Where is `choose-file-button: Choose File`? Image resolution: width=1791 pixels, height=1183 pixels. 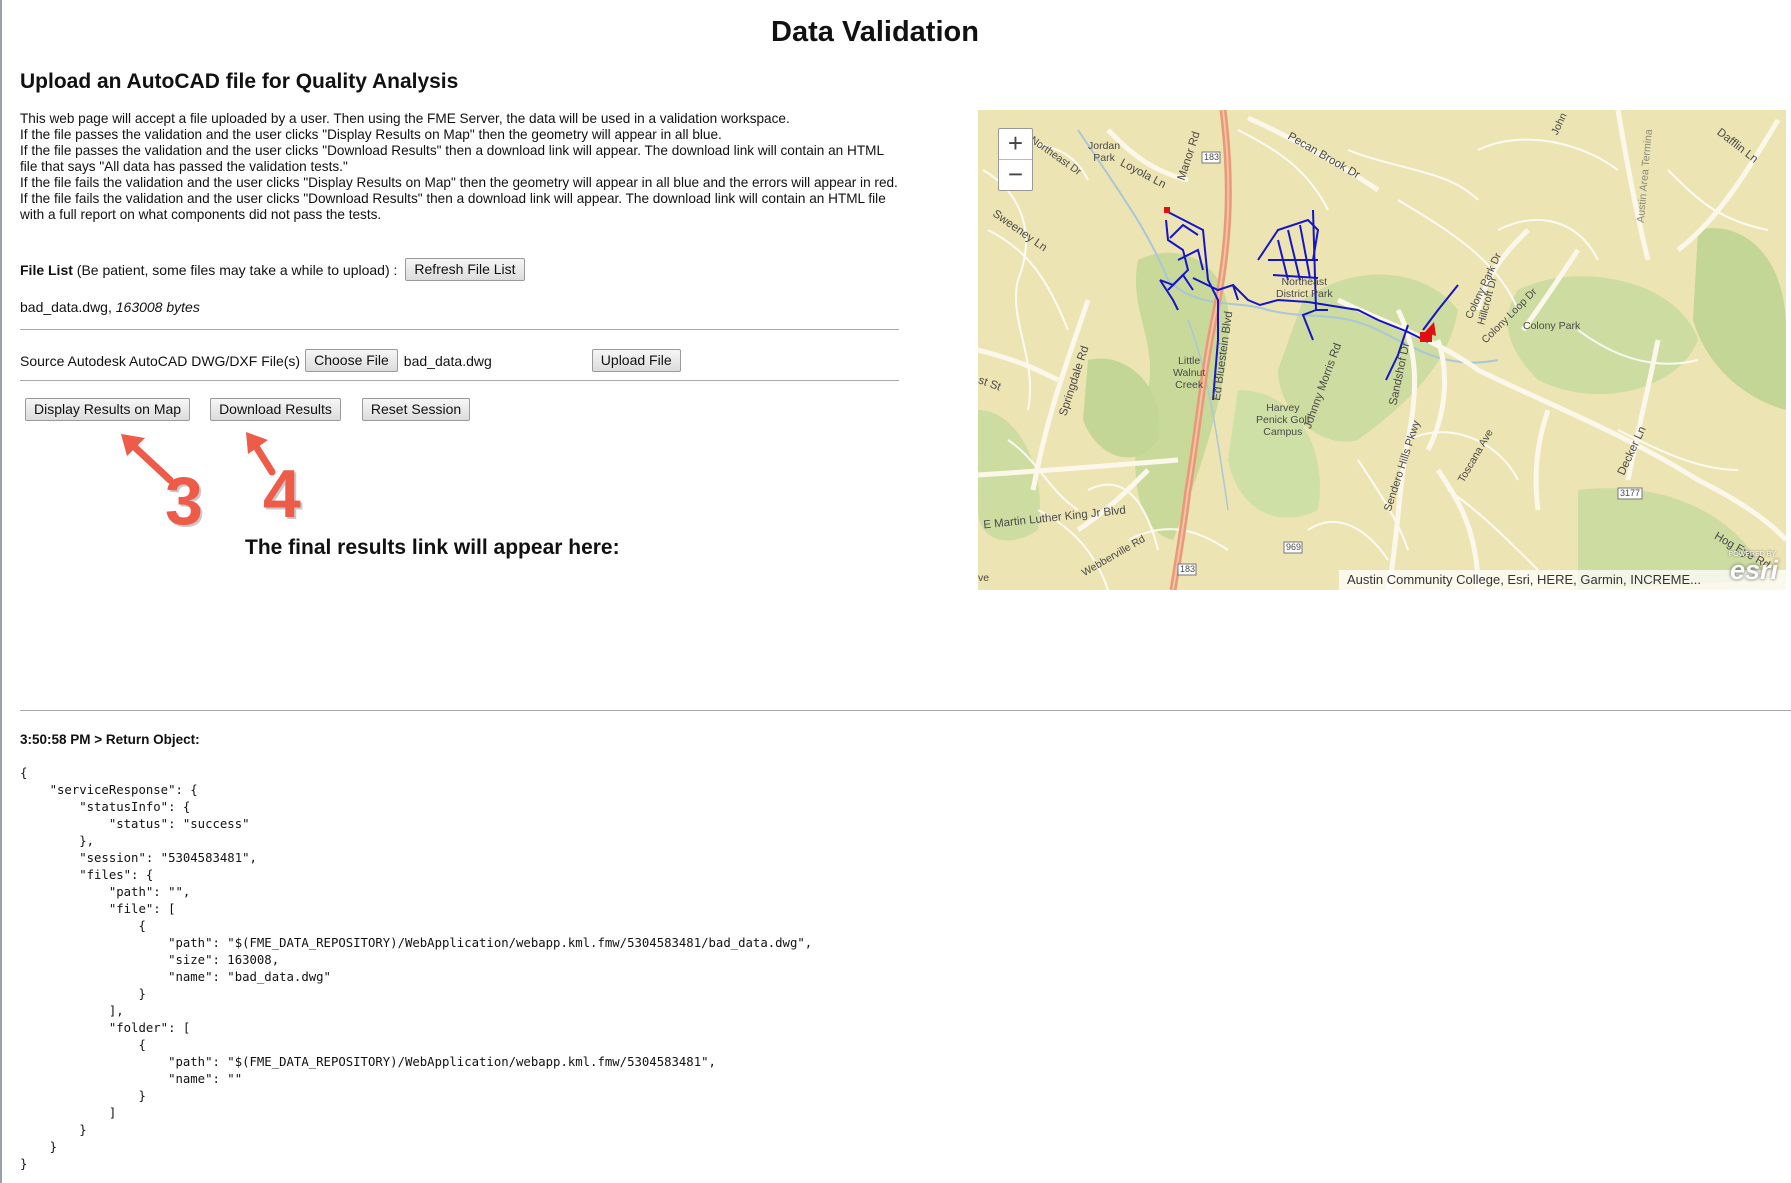
choose-file-button: Choose File is located at coordinates (351, 360).